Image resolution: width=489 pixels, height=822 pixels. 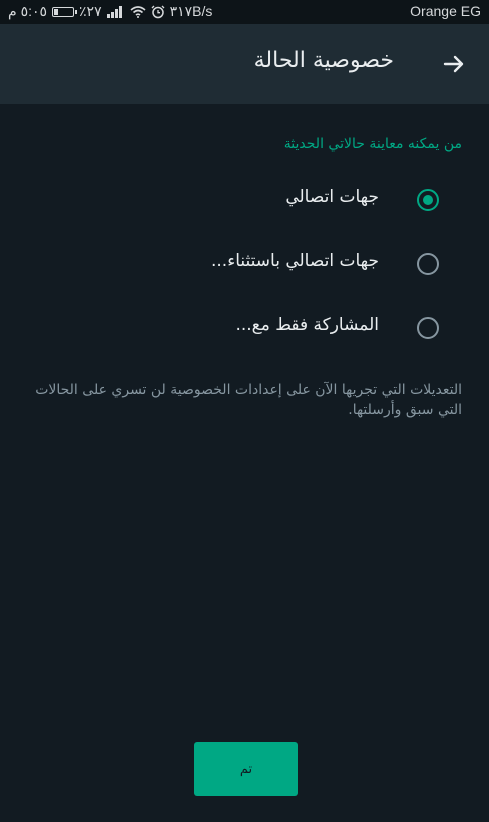 I want to click on app-bar: خصوصية الحالة, so click(x=244, y=64).